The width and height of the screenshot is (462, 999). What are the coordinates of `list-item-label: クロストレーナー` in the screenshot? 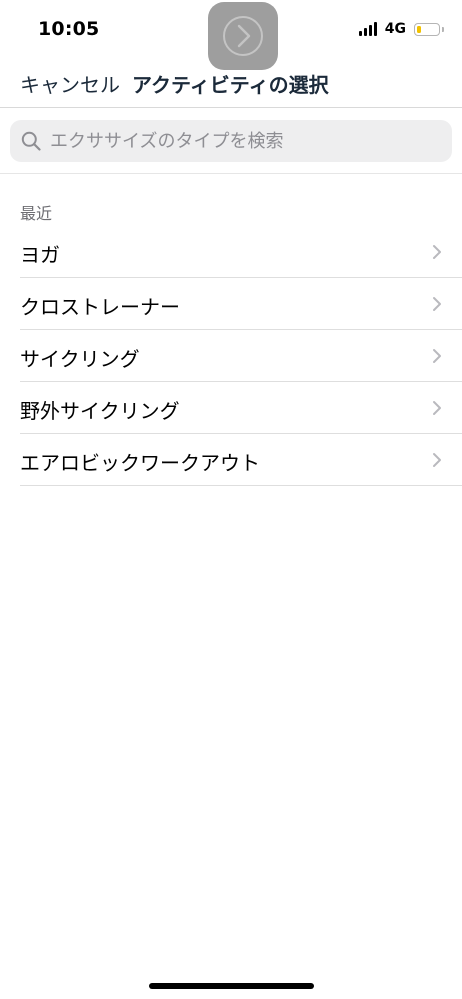 It's located at (100, 307).